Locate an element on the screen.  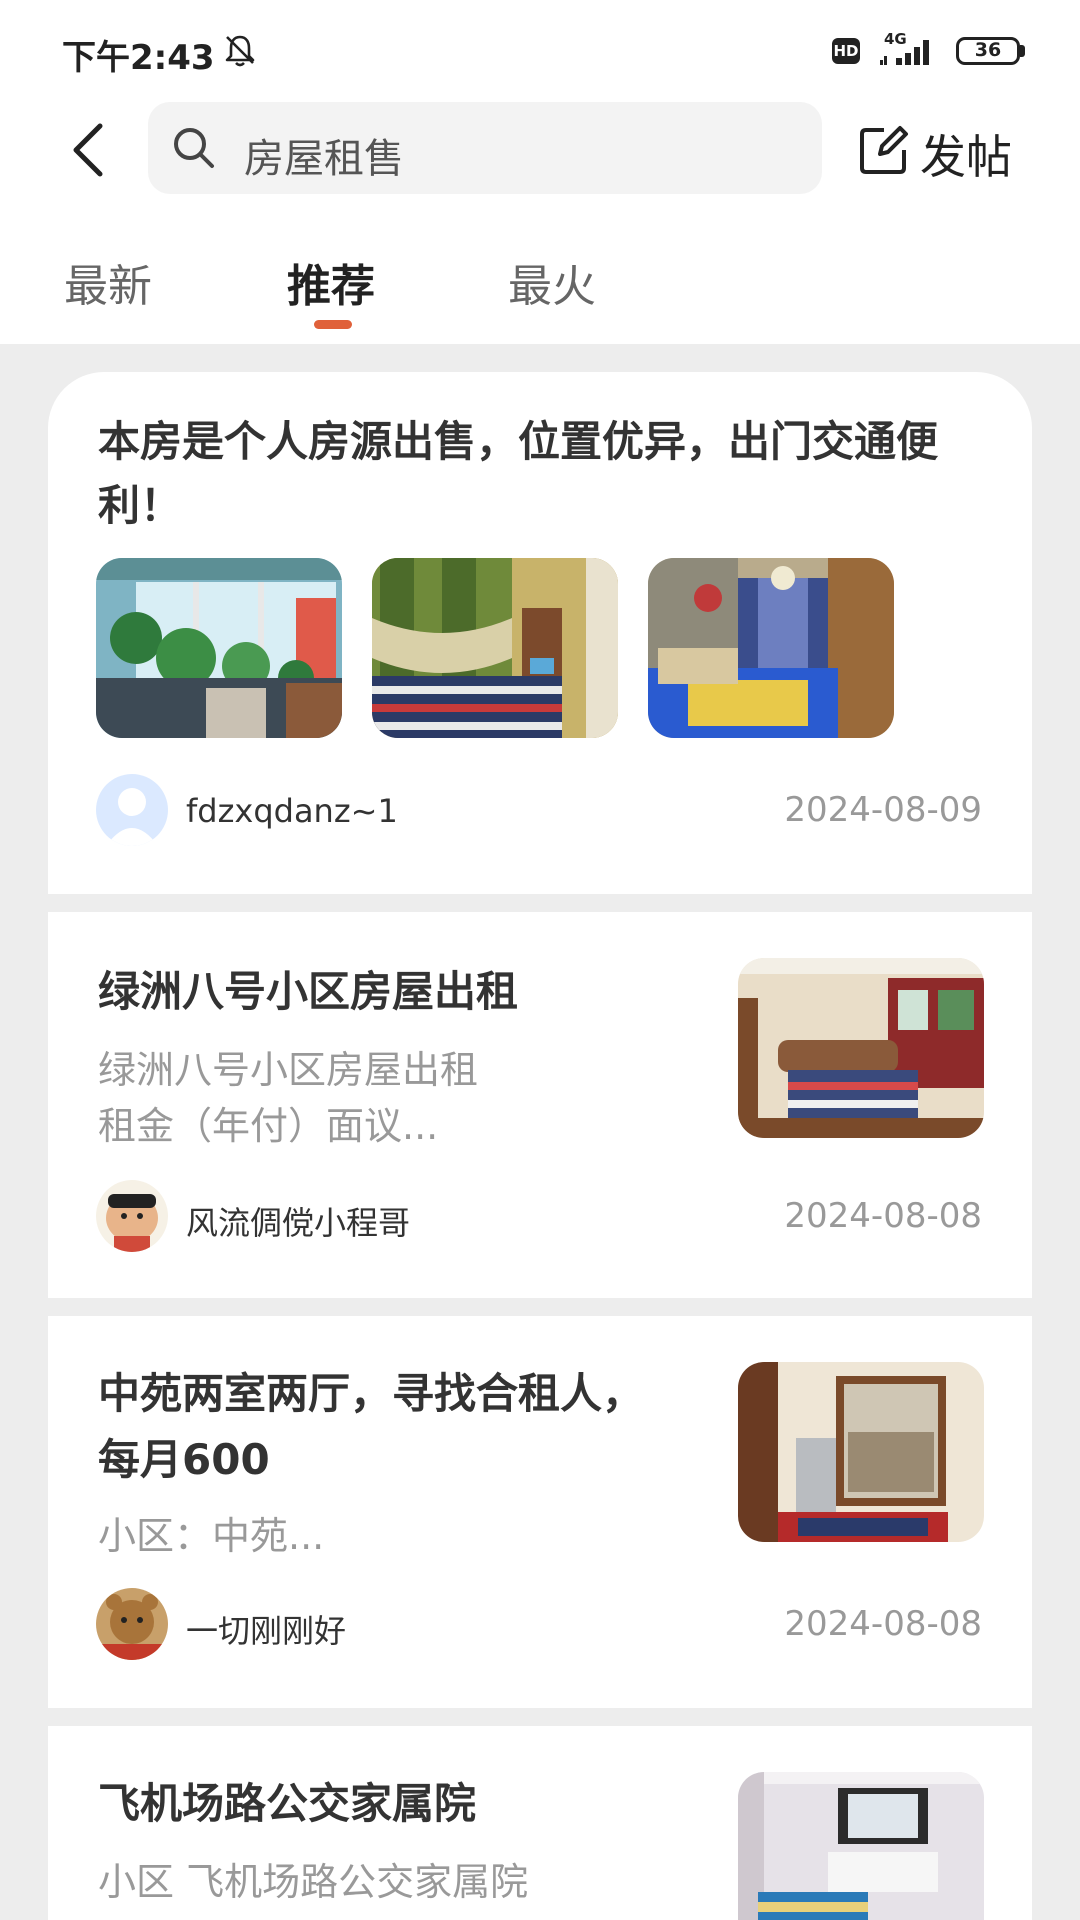
post-button: 发帖 is located at coordinates (948, 151).